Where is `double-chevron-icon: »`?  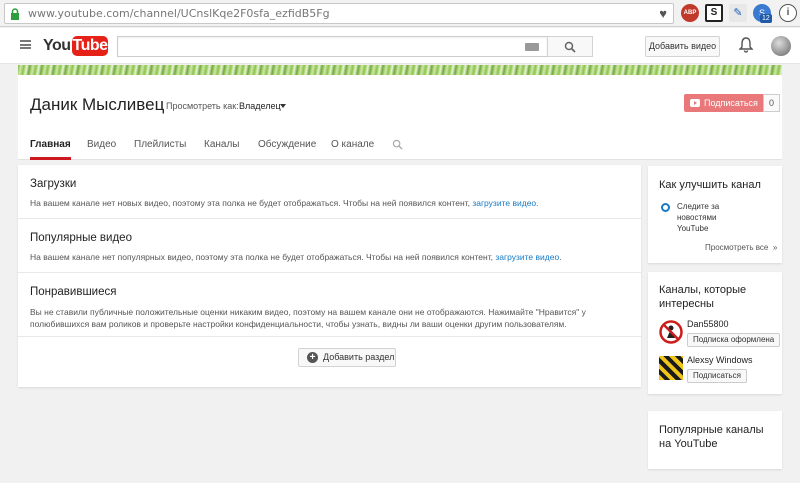
double-chevron-icon: » is located at coordinates (775, 247).